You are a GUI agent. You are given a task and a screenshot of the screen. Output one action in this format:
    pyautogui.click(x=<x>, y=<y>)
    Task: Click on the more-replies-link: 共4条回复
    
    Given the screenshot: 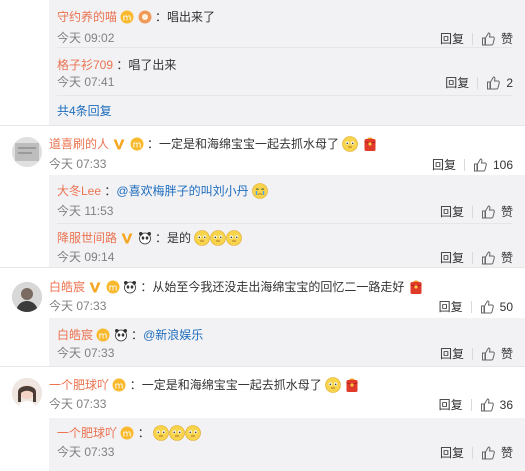 What is the action you would take?
    pyautogui.click(x=84, y=111)
    